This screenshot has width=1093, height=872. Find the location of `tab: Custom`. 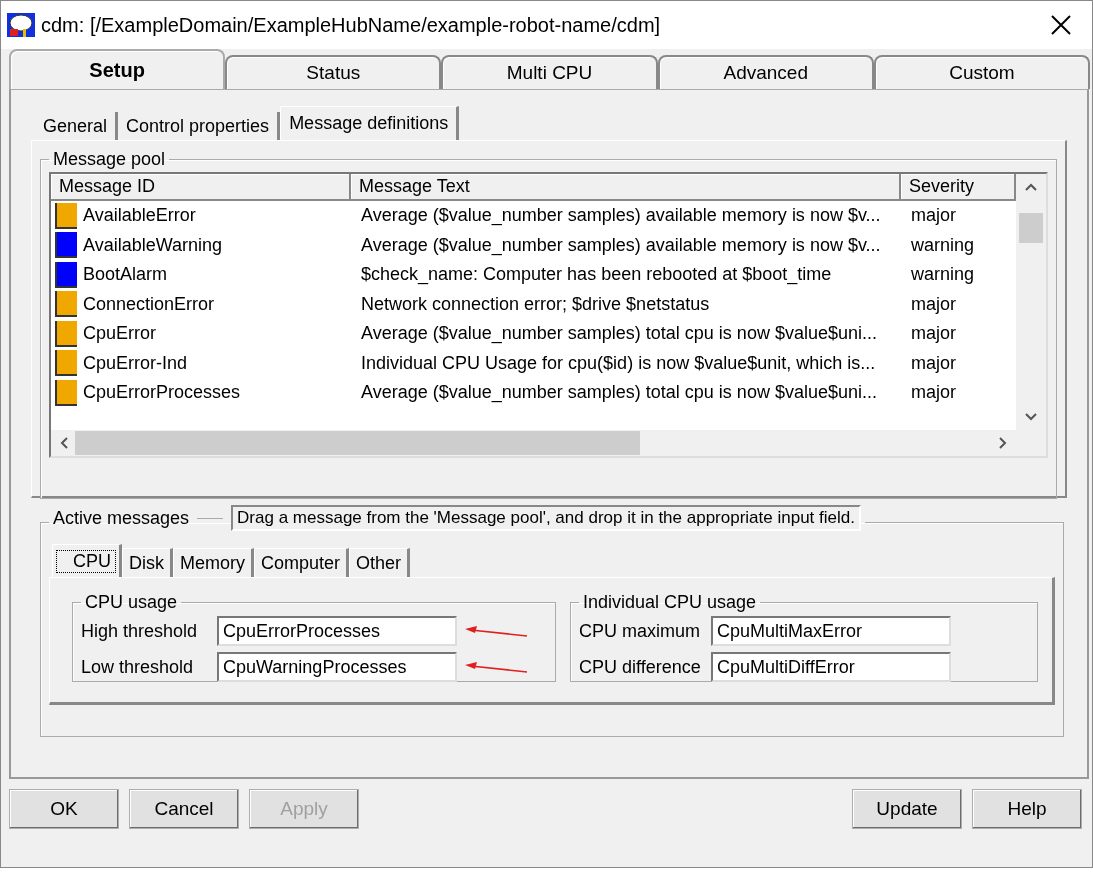

tab: Custom is located at coordinates (981, 72).